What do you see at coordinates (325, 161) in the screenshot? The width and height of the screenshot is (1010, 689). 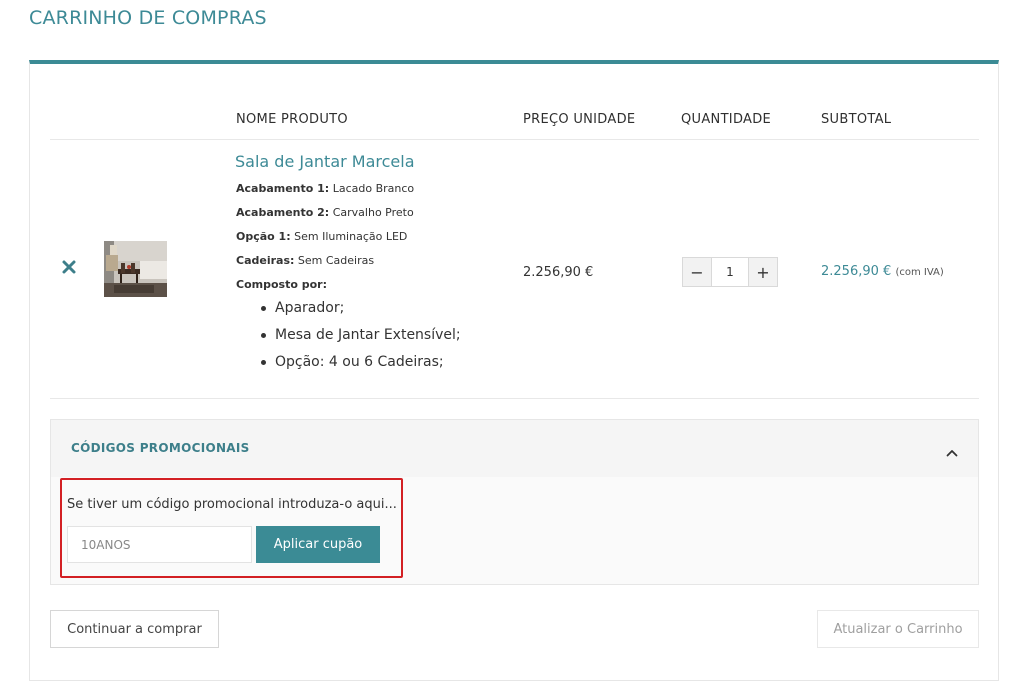 I see `product-name-link: Sala de Jantar Marcela` at bounding box center [325, 161].